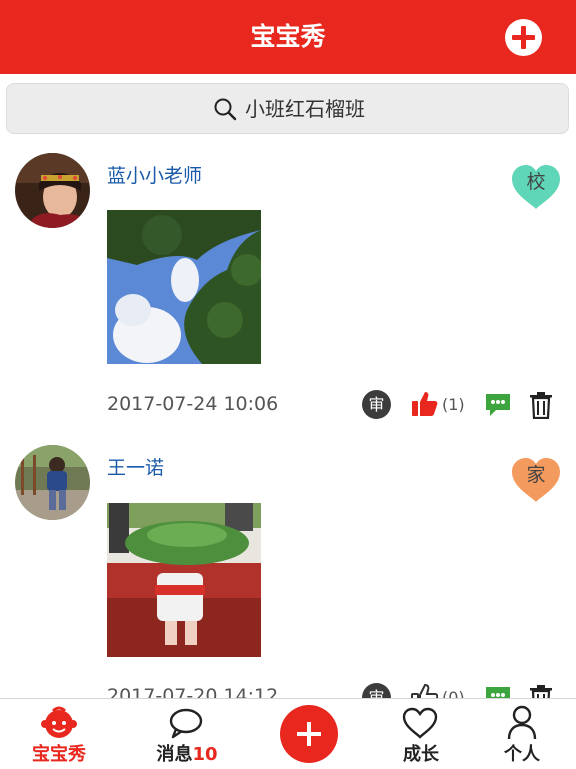 This screenshot has width=576, height=769. Describe the element at coordinates (154, 176) in the screenshot. I see `post-author: 蓝小小老师` at that location.